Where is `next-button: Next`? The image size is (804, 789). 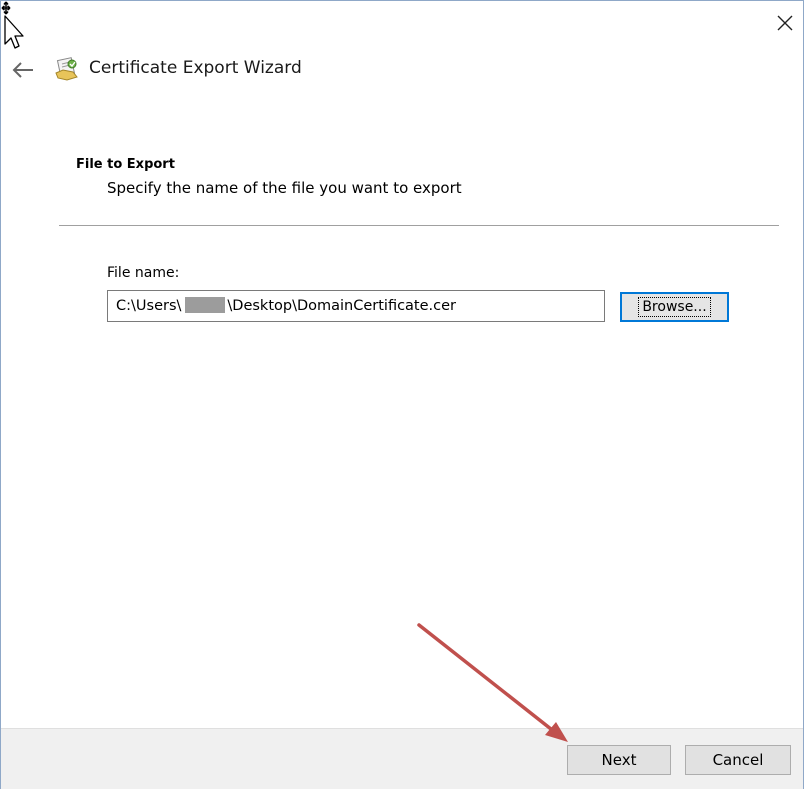
next-button: Next is located at coordinates (619, 760).